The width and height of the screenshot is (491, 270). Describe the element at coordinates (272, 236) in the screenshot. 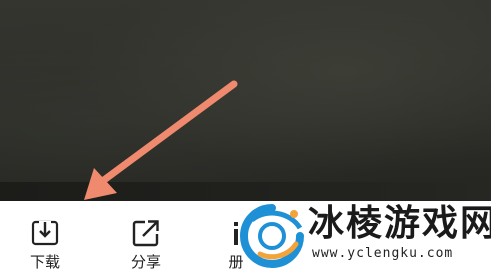

I see `watermark-logo` at that location.